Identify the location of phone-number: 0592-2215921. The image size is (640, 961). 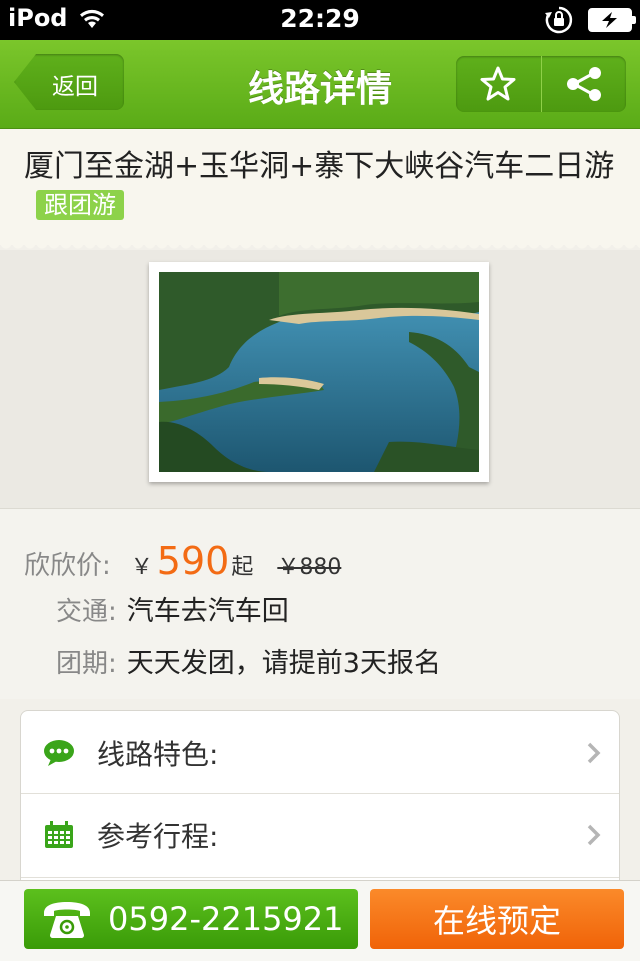
(226, 919).